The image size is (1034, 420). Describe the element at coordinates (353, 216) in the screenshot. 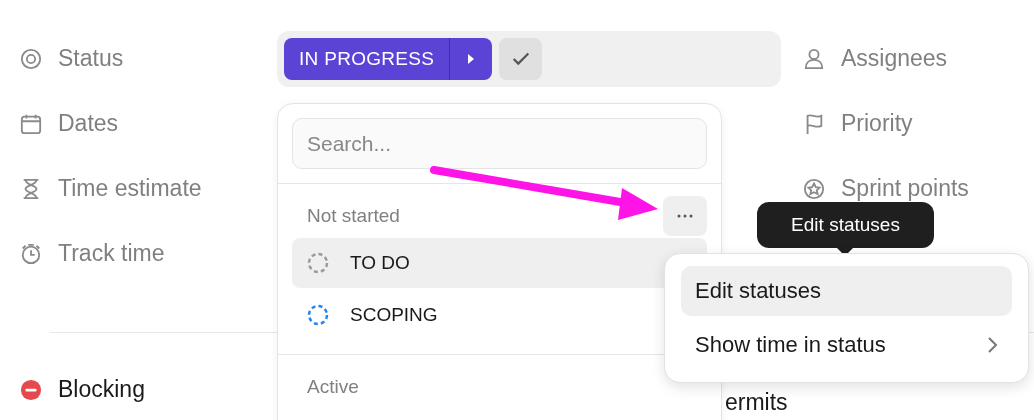

I see `group-label: Not started` at that location.